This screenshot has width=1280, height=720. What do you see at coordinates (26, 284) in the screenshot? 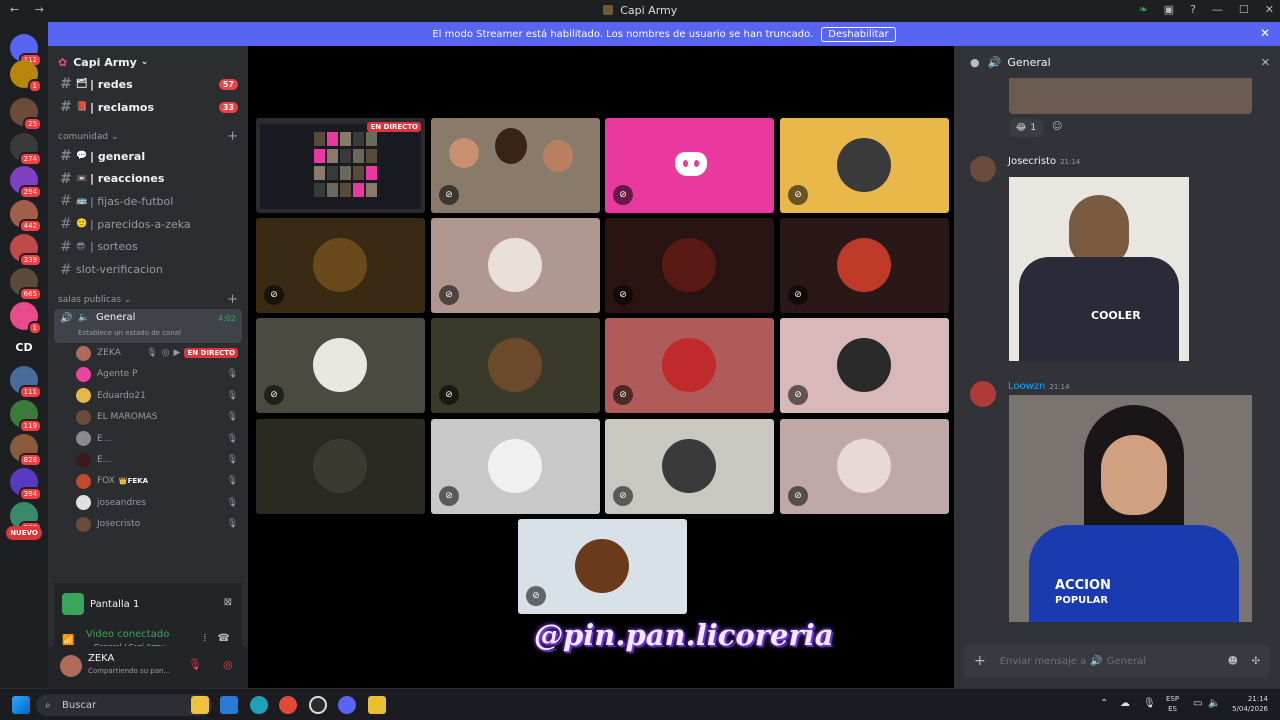
I see `server-icon: 665` at bounding box center [26, 284].